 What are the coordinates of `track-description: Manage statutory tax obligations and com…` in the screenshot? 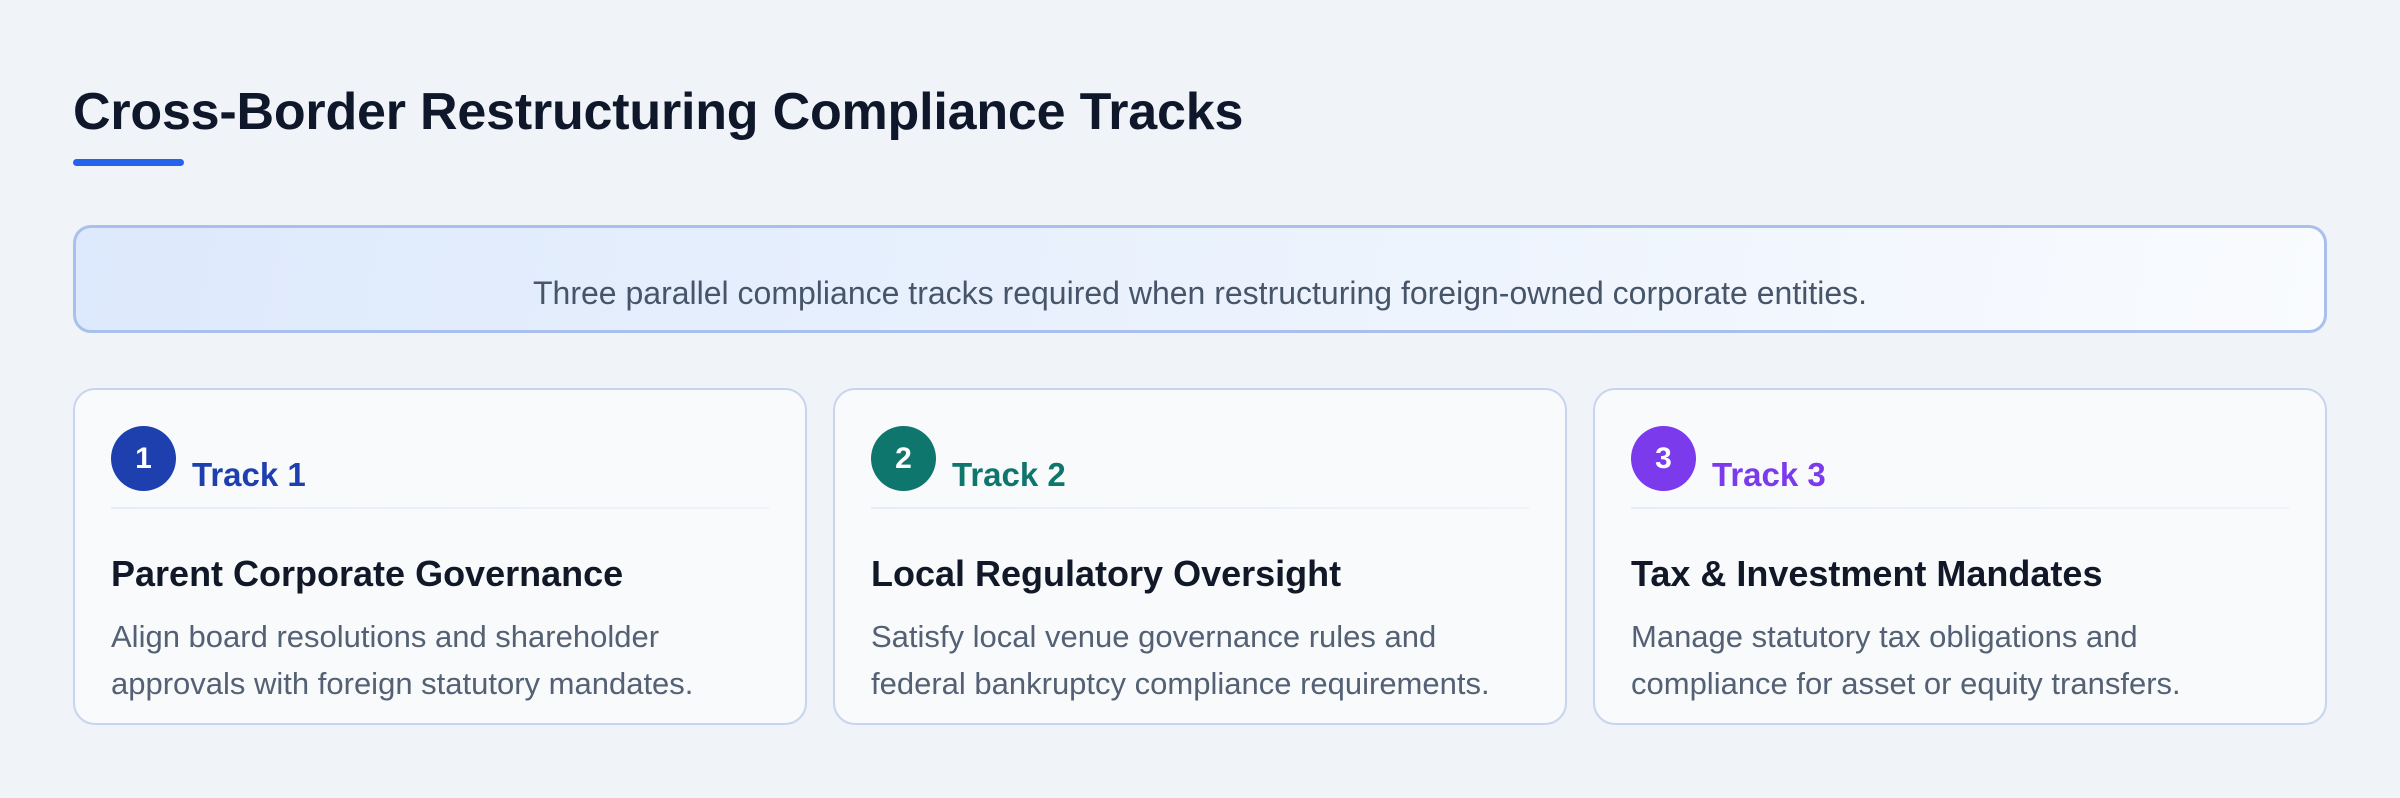 It's located at (1960, 660).